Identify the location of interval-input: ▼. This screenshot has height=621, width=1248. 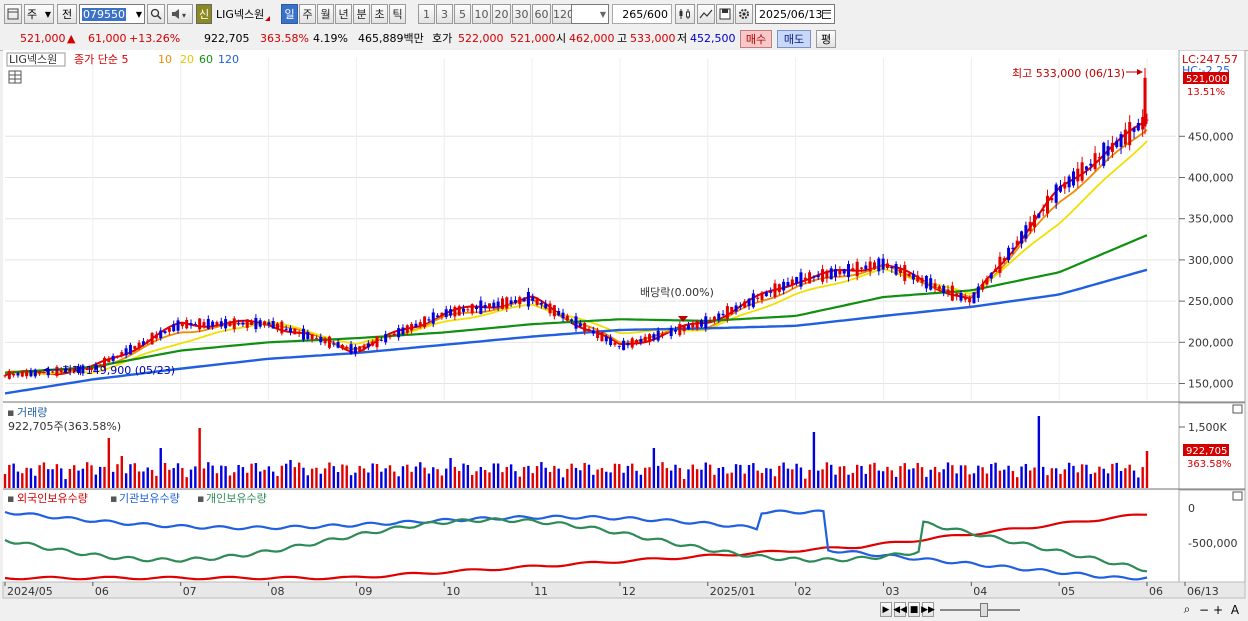
(590, 14).